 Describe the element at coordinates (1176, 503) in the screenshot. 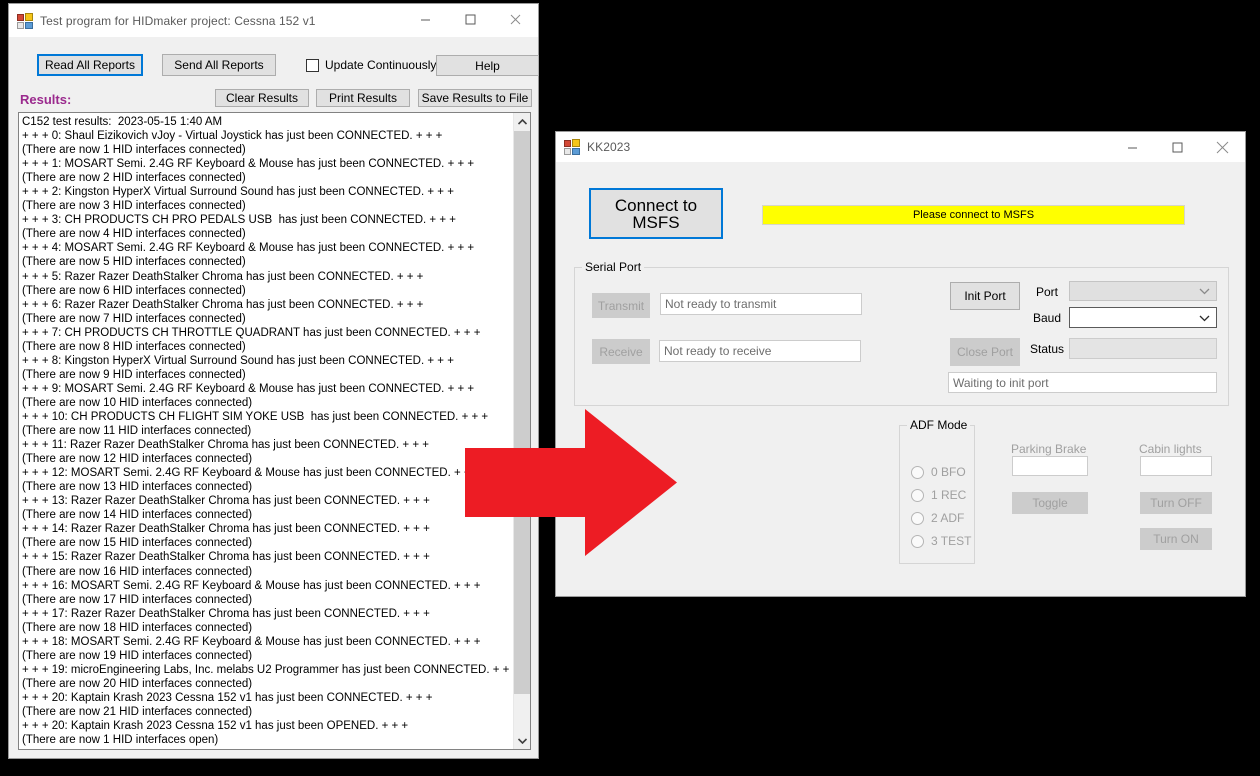

I see `cabin-lights-turn-off-button: Turn OFF` at that location.